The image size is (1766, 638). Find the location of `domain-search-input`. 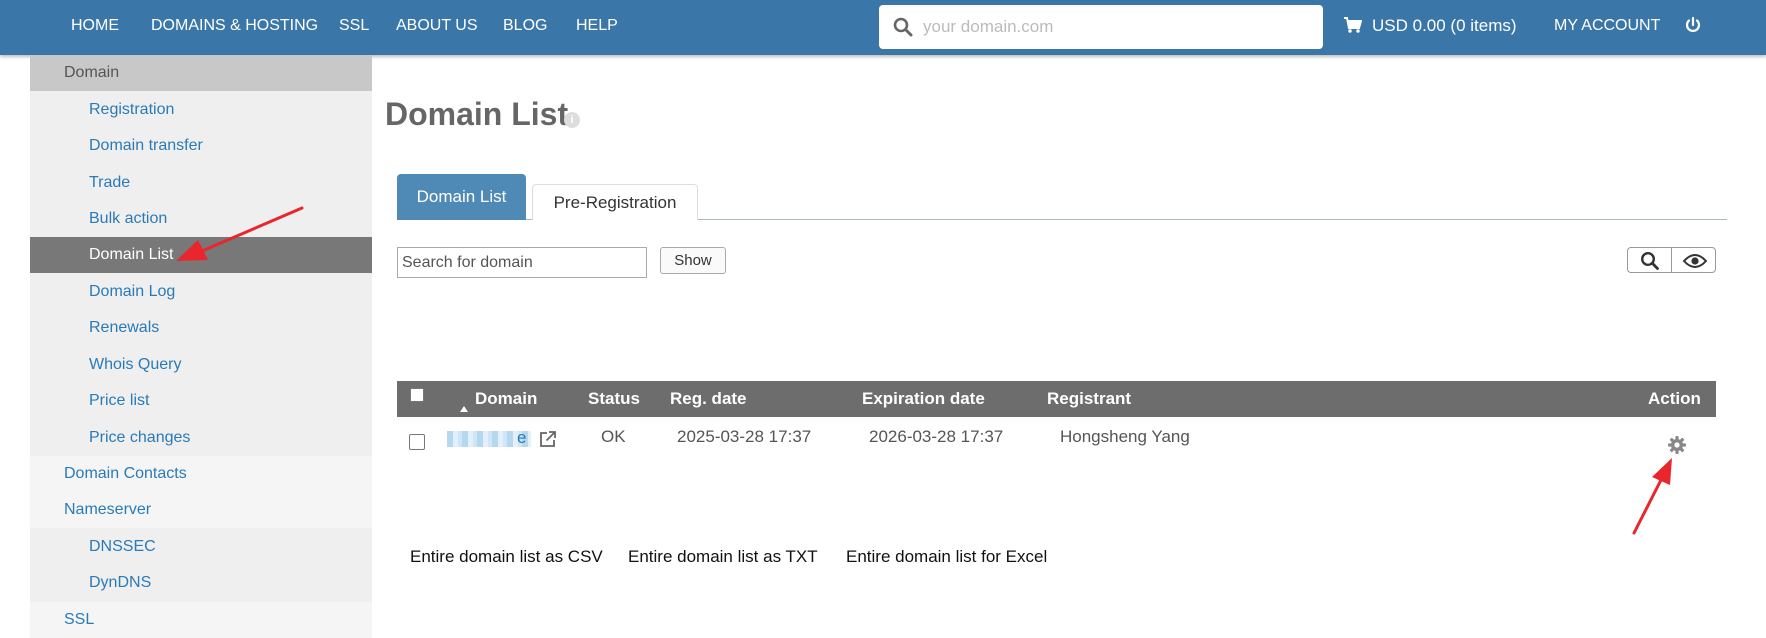

domain-search-input is located at coordinates (1118, 27).